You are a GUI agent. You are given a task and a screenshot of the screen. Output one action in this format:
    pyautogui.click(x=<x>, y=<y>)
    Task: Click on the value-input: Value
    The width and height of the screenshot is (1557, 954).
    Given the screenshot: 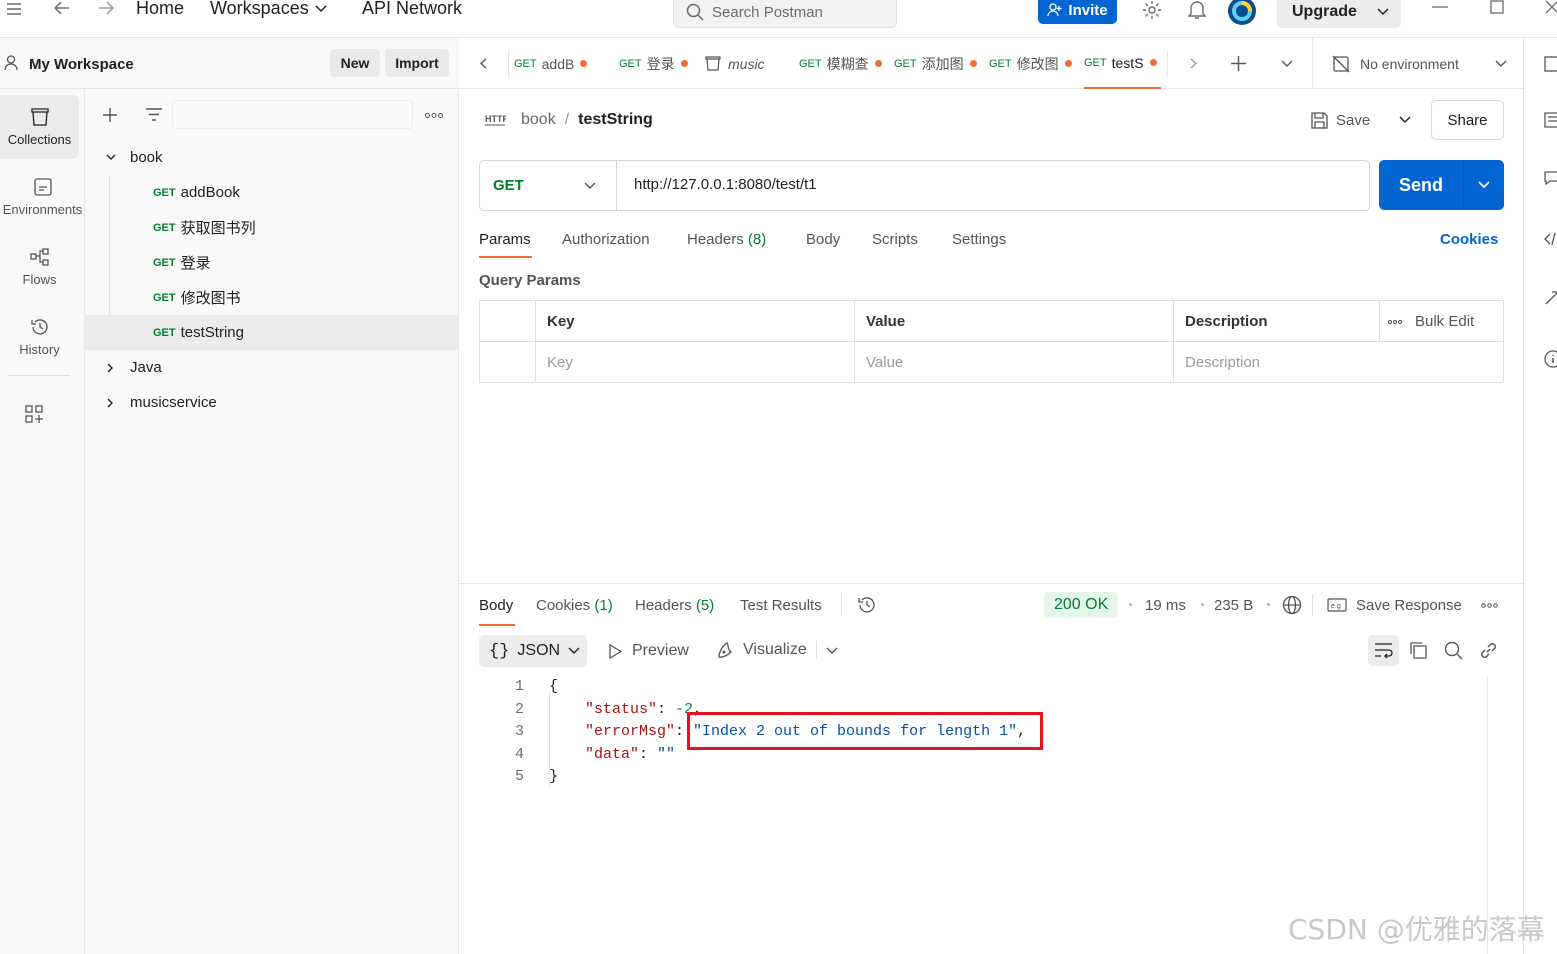 What is the action you would take?
    pyautogui.click(x=1014, y=362)
    